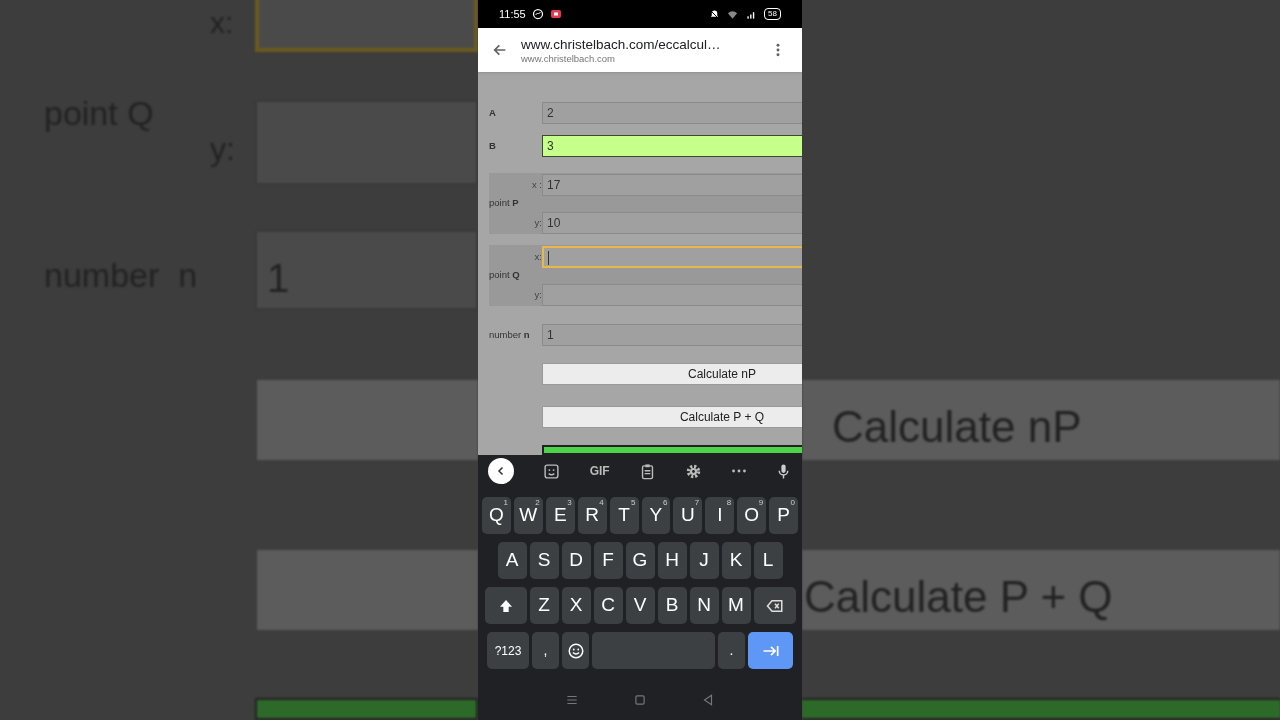 This screenshot has width=1280, height=720. I want to click on messenger-icon, so click(537, 14).